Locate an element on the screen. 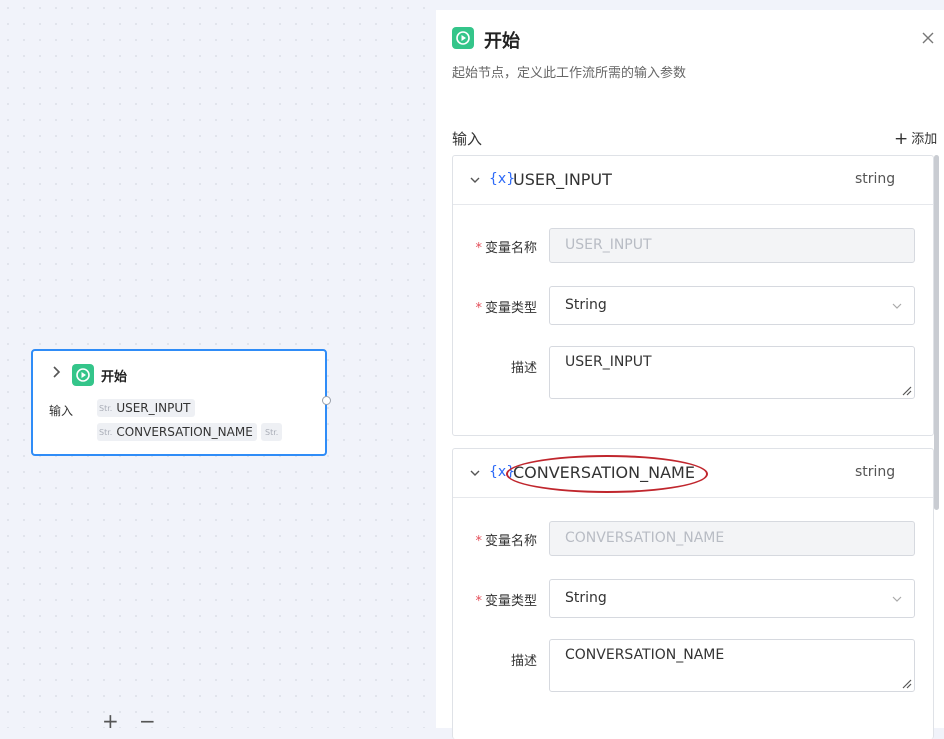  variable-card-header: {x} USER_INPUT string is located at coordinates (693, 180).